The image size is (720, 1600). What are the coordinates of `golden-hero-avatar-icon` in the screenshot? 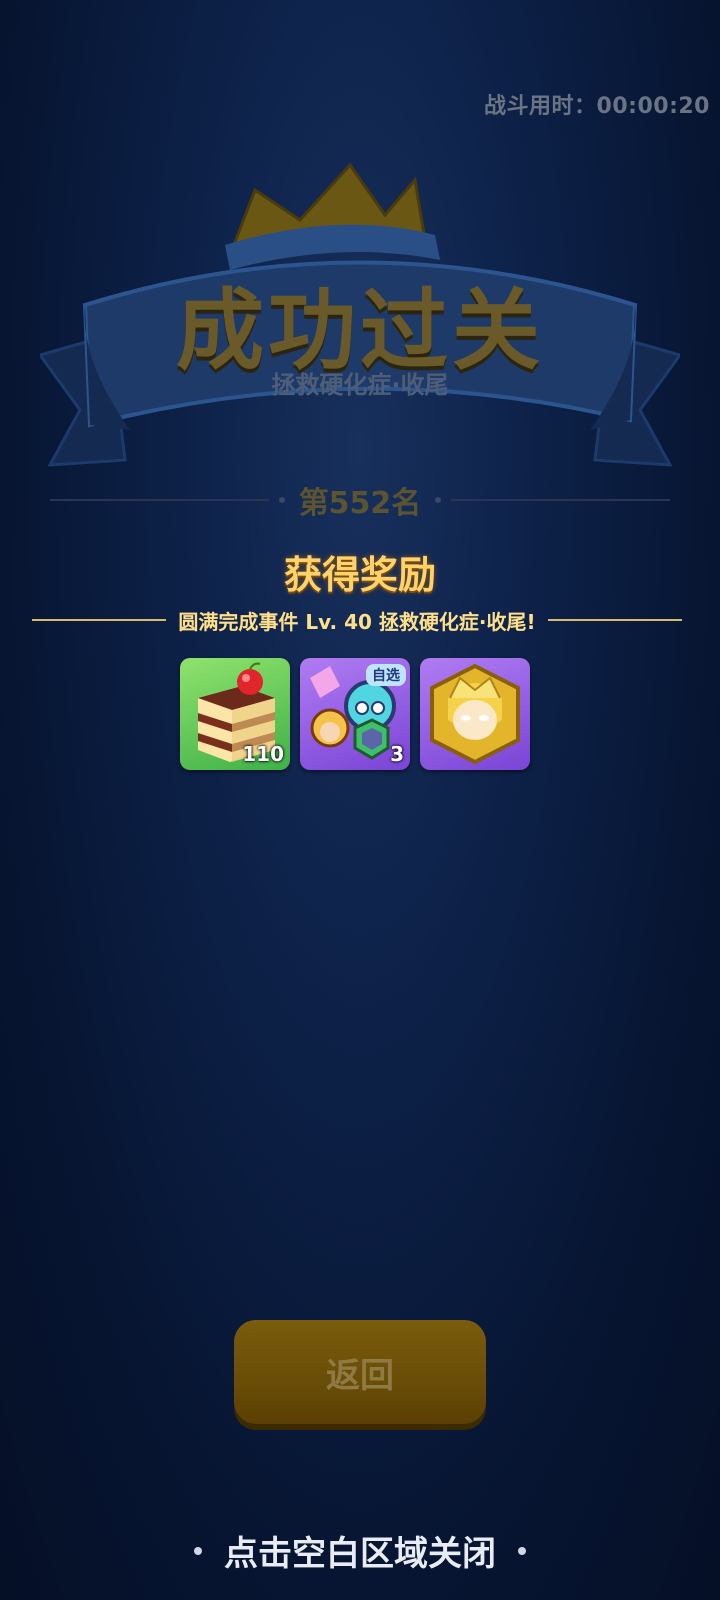 It's located at (475, 714).